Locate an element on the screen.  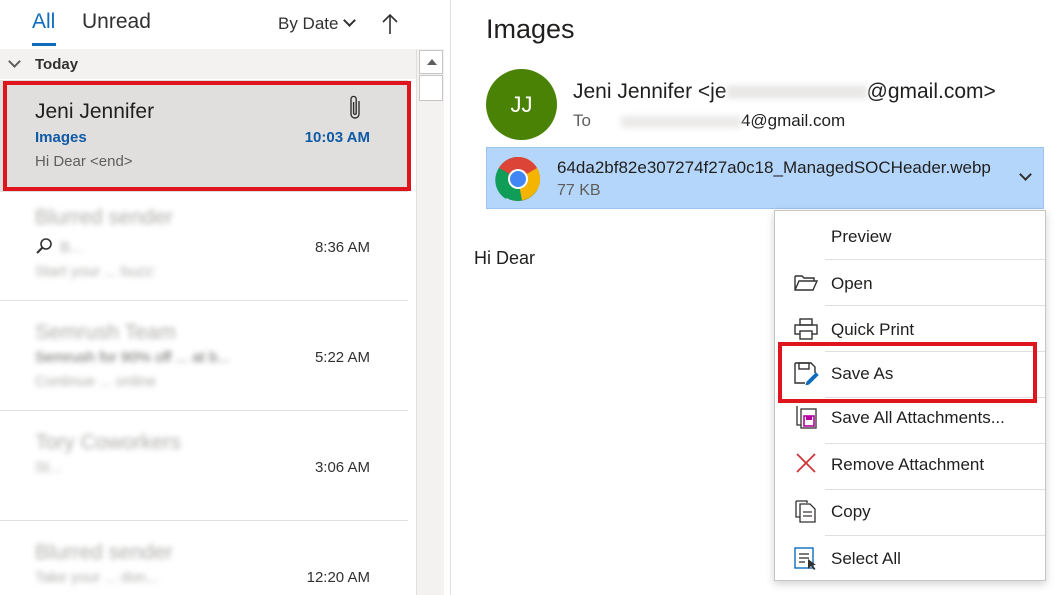
message-sender: Jeni Jennifer is located at coordinates (95, 111).